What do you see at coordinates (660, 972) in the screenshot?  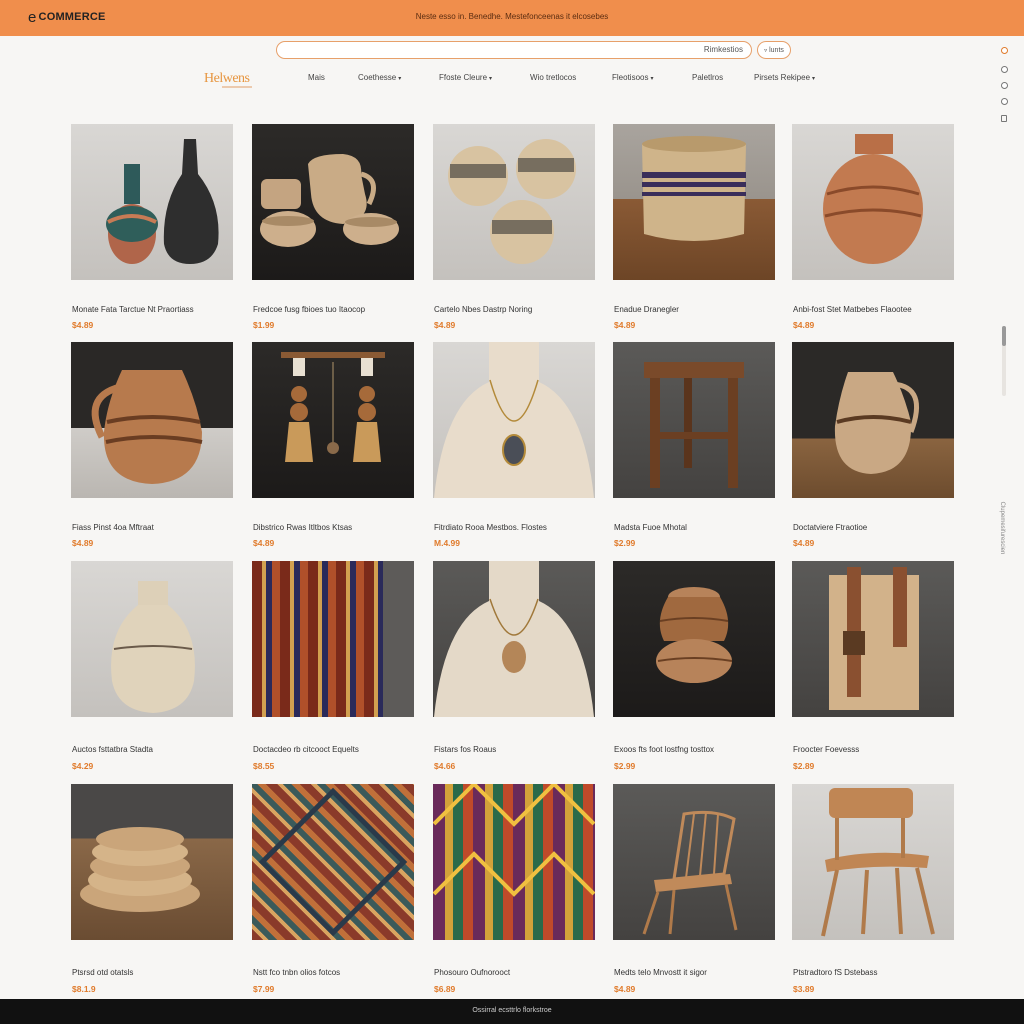 I see `product-name: Medts telo Mnvostt it sigor` at bounding box center [660, 972].